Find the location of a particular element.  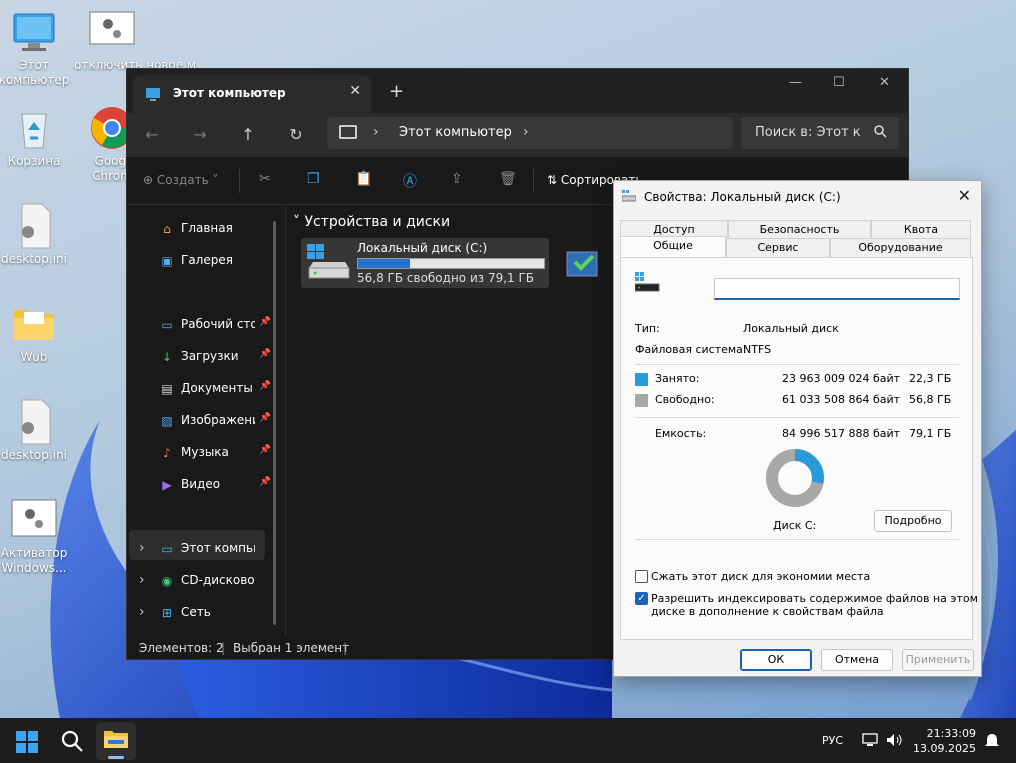

search-input: Поиск в: Этот к is located at coordinates (820, 133).